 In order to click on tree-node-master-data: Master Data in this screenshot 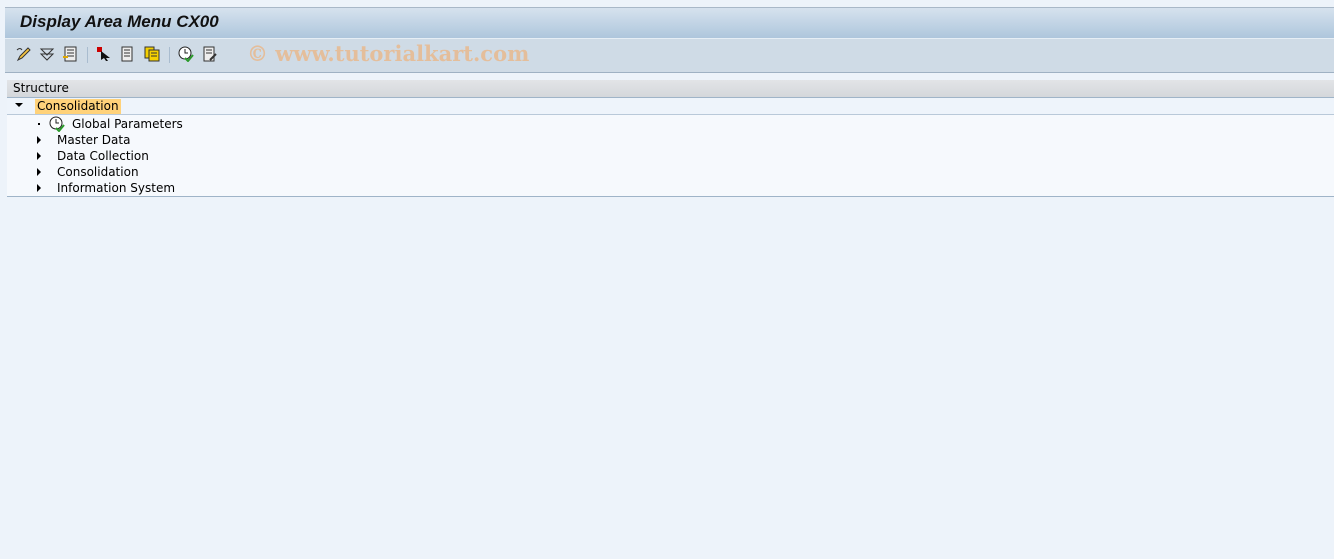, I will do `click(670, 140)`.